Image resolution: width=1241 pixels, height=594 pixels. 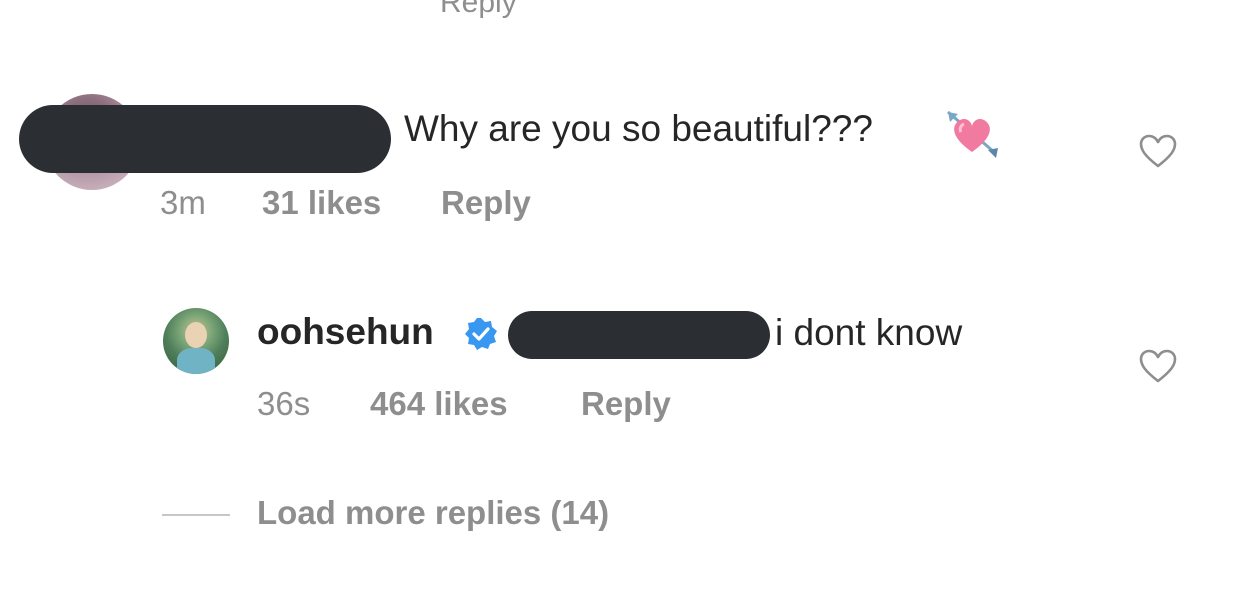 I want to click on reply-text: i dont know, so click(x=869, y=332).